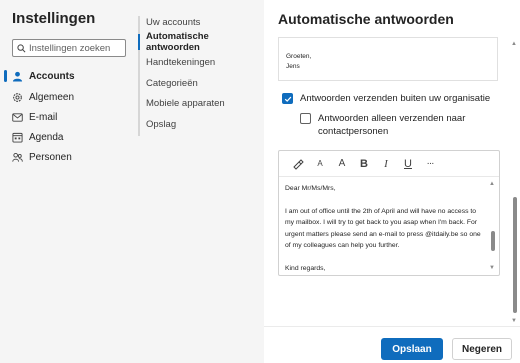 The height and width of the screenshot is (363, 520). Describe the element at coordinates (180, 62) in the screenshot. I see `subnav-item-signatures: Handtekeningen` at that location.